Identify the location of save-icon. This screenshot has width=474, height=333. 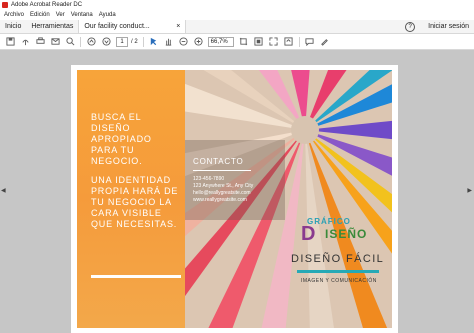
(10, 42).